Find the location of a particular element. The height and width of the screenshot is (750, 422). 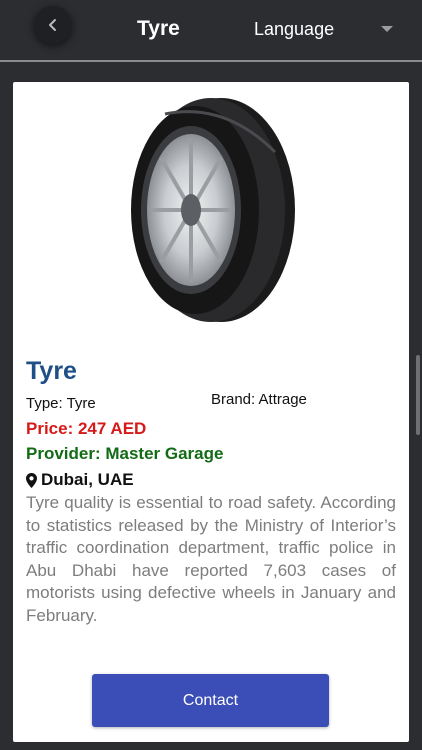

language-selector: Language is located at coordinates (294, 29).